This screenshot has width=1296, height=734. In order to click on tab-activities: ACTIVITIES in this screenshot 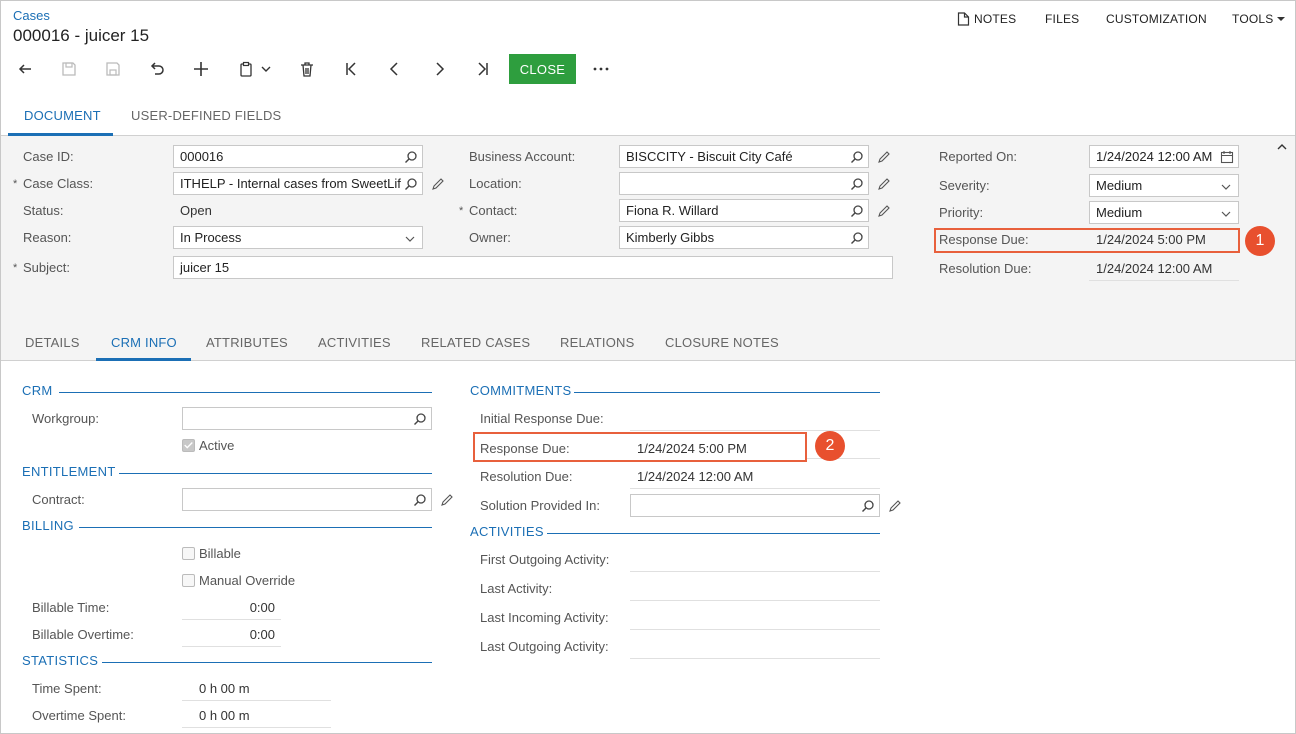, I will do `click(354, 342)`.